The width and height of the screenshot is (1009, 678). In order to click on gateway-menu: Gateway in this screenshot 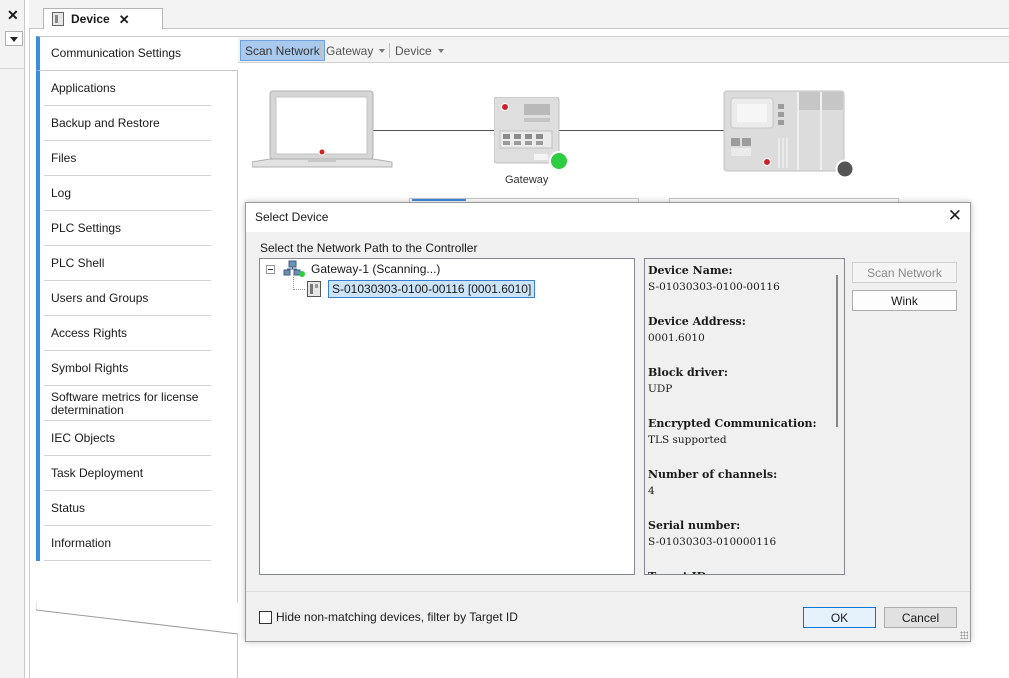, I will do `click(356, 50)`.